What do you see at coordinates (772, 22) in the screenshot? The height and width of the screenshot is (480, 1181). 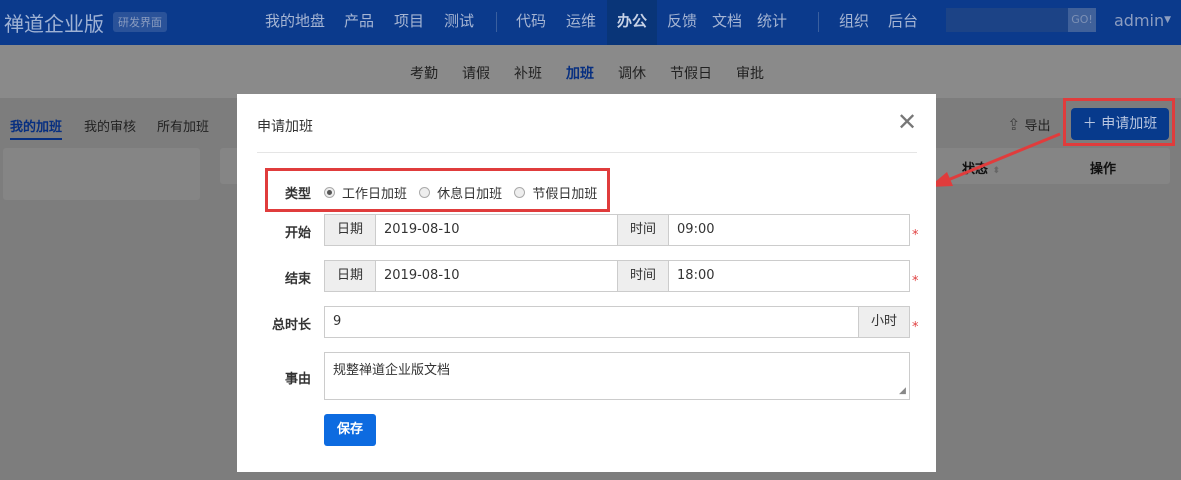 I see `nav-stats: 统计` at bounding box center [772, 22].